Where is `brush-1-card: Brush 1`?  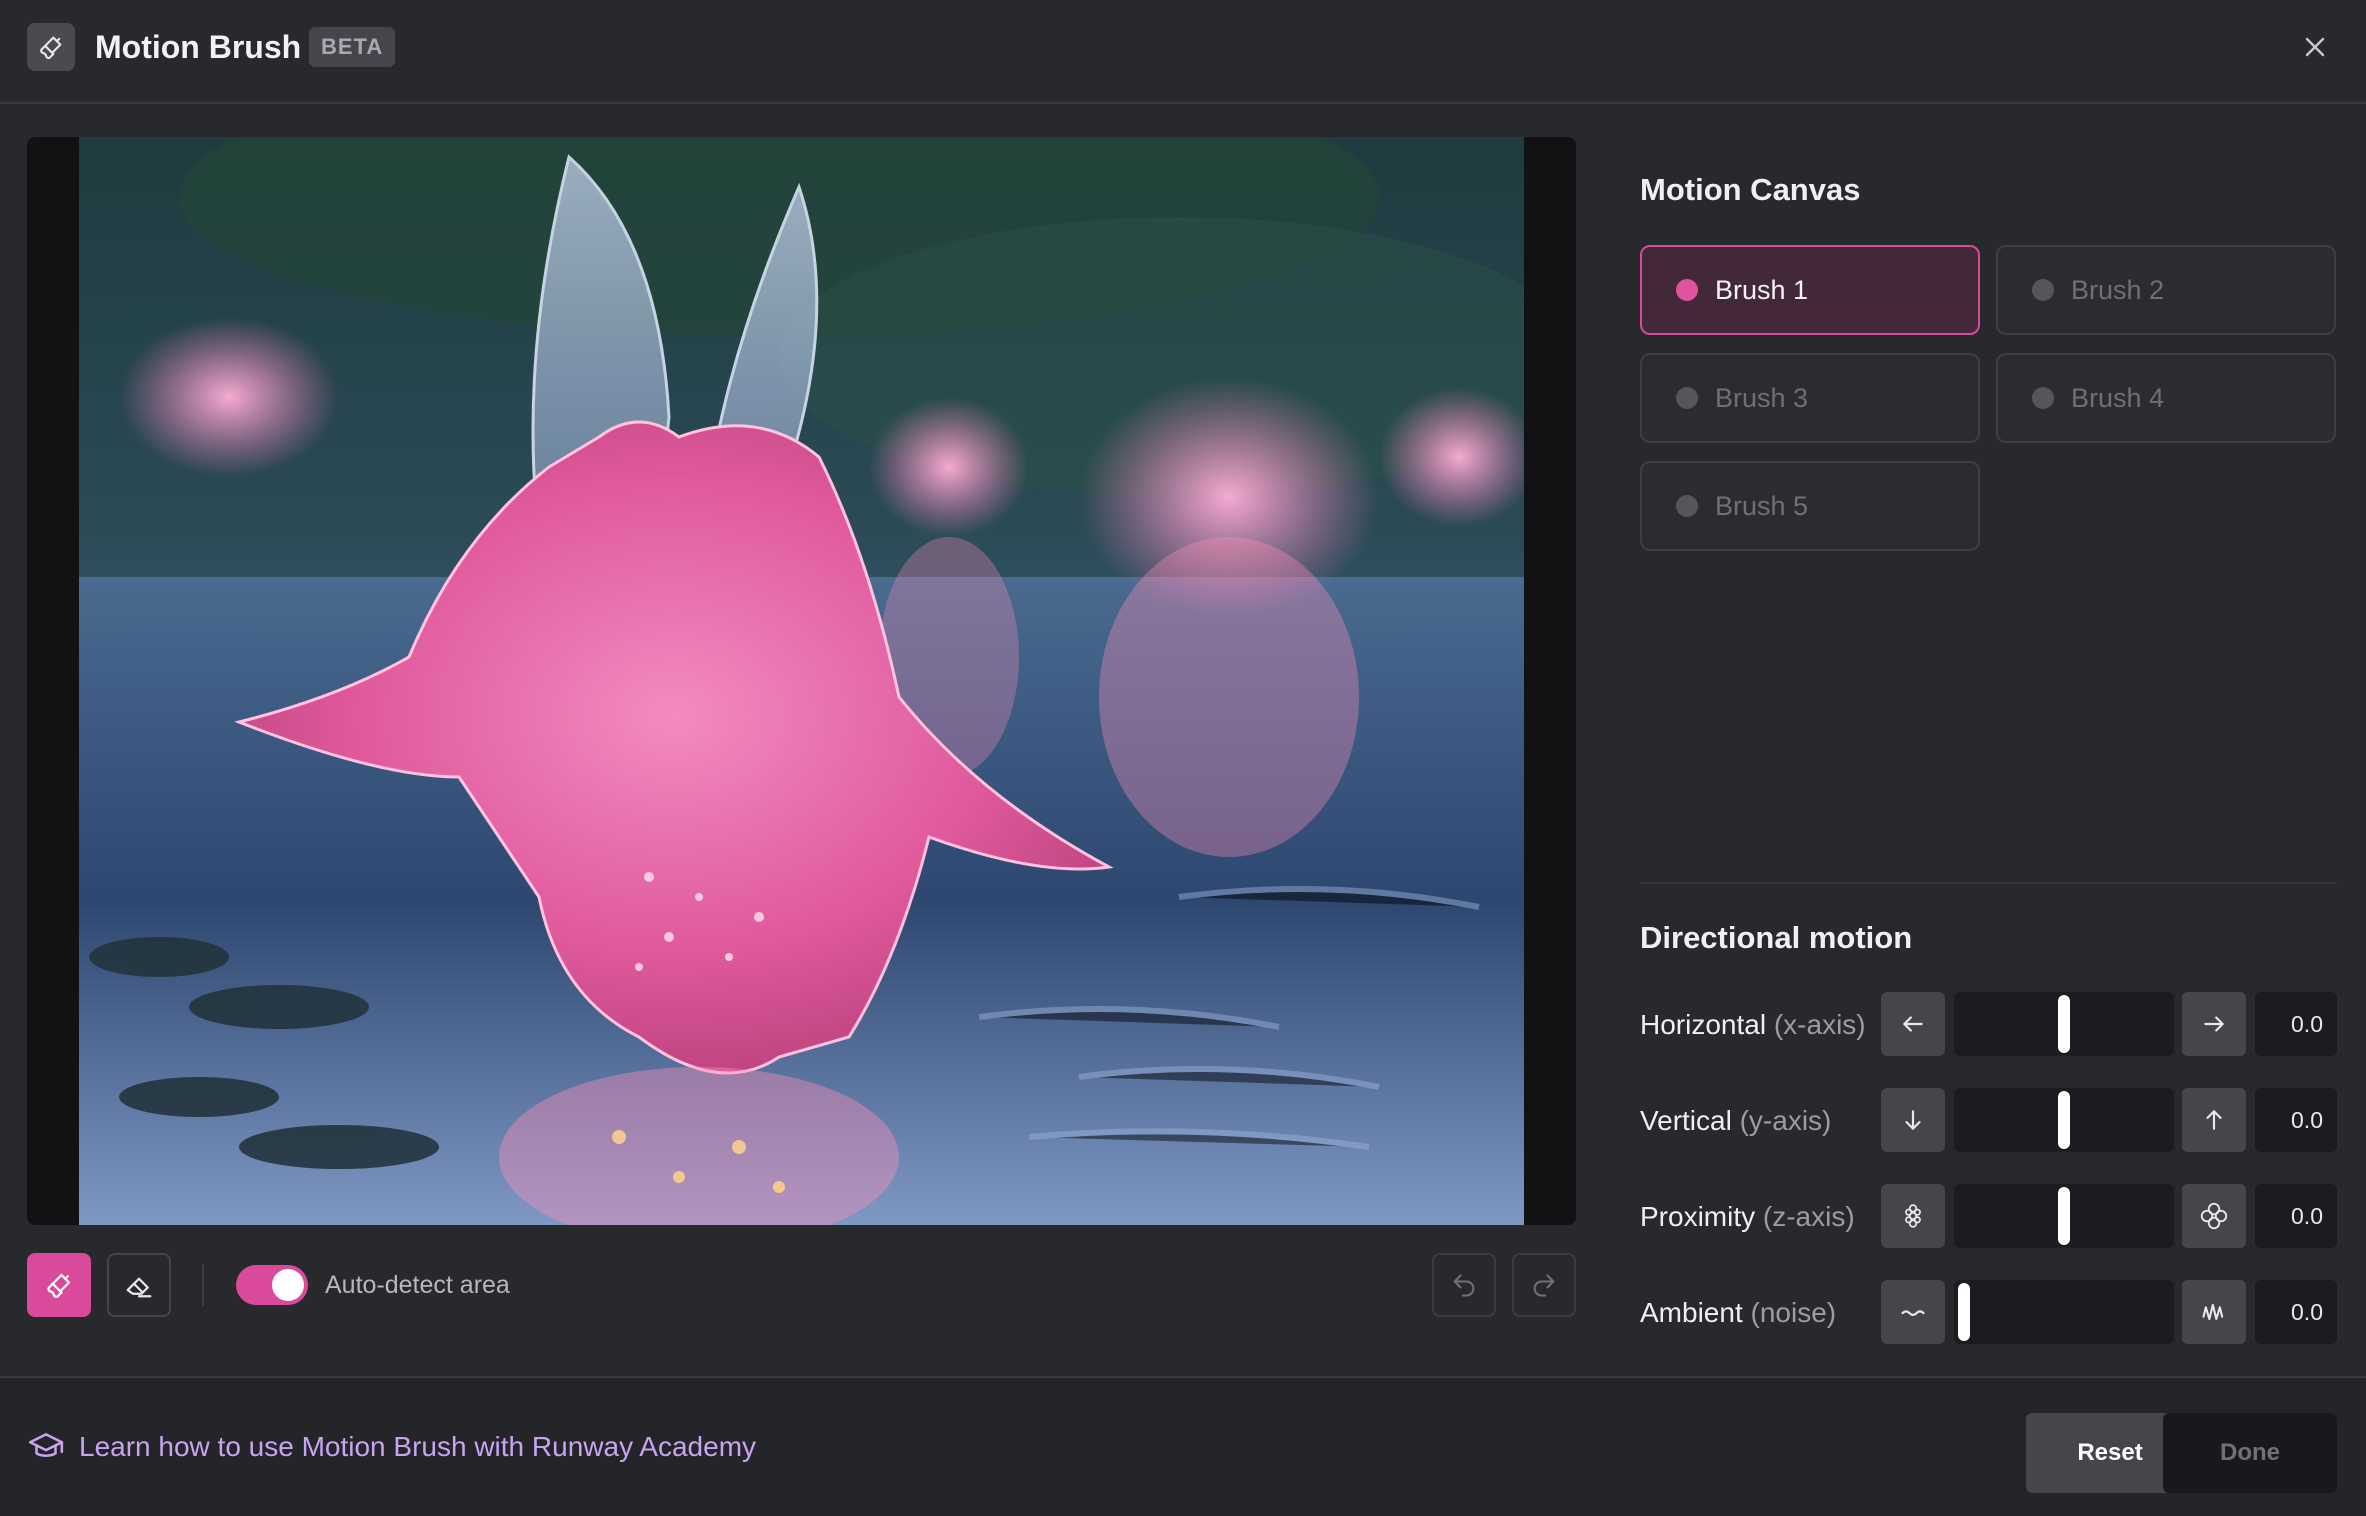
brush-1-card: Brush 1 is located at coordinates (1810, 290).